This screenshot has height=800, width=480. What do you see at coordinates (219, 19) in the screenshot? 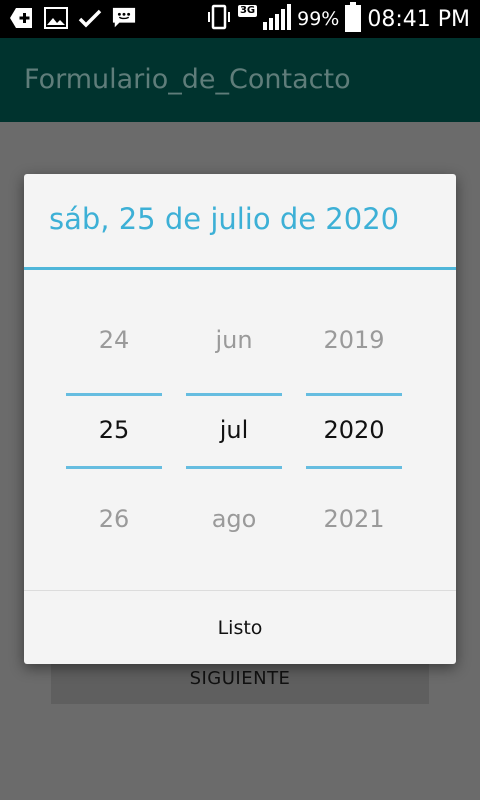
I see `vibrate-icon` at bounding box center [219, 19].